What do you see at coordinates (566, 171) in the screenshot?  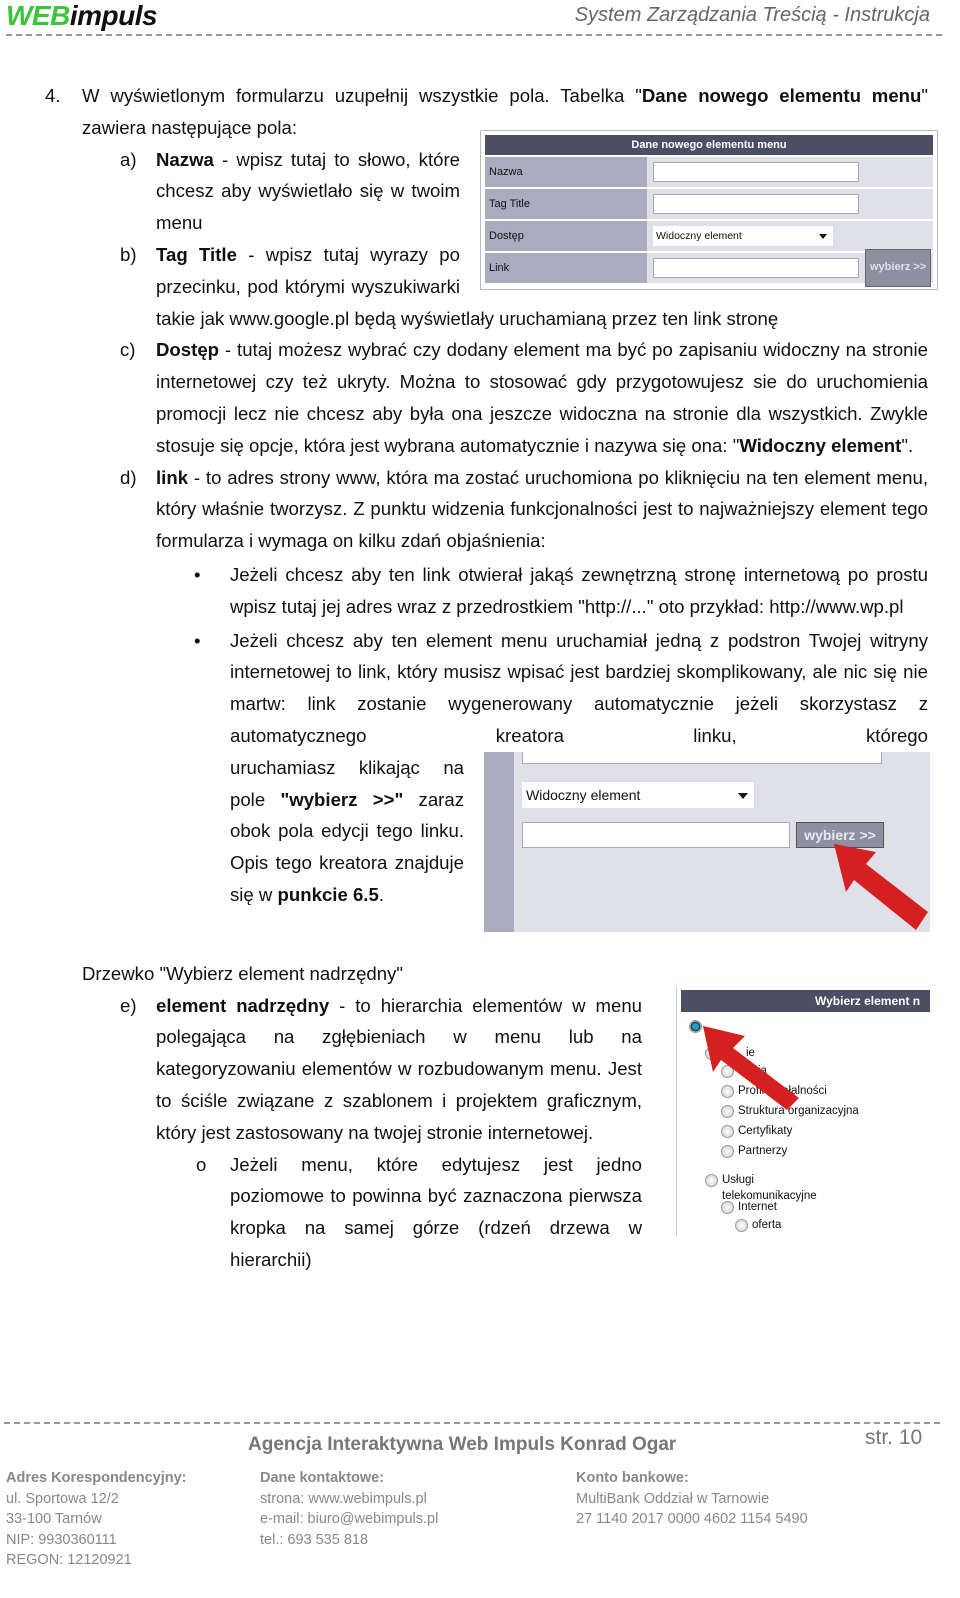 I see `field-label: Nazwa` at bounding box center [566, 171].